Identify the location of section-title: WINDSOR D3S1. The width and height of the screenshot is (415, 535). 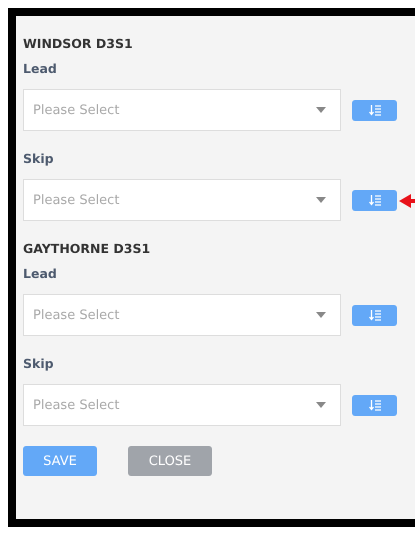
(78, 44).